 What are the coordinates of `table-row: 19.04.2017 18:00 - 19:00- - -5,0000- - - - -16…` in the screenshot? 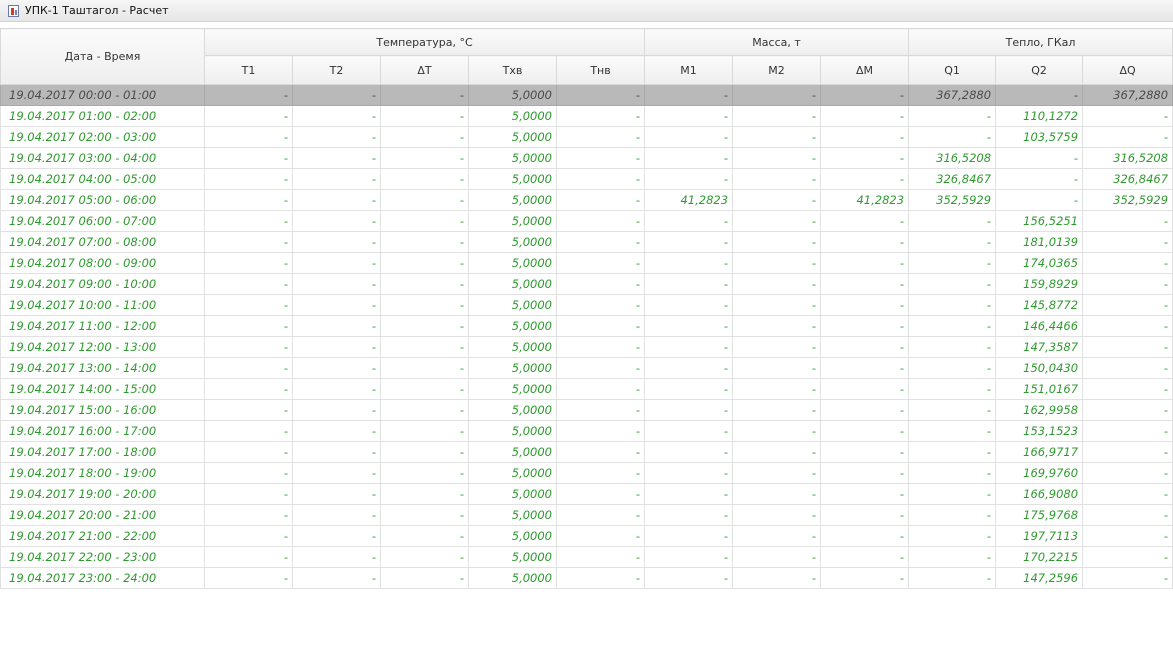 It's located at (586, 473).